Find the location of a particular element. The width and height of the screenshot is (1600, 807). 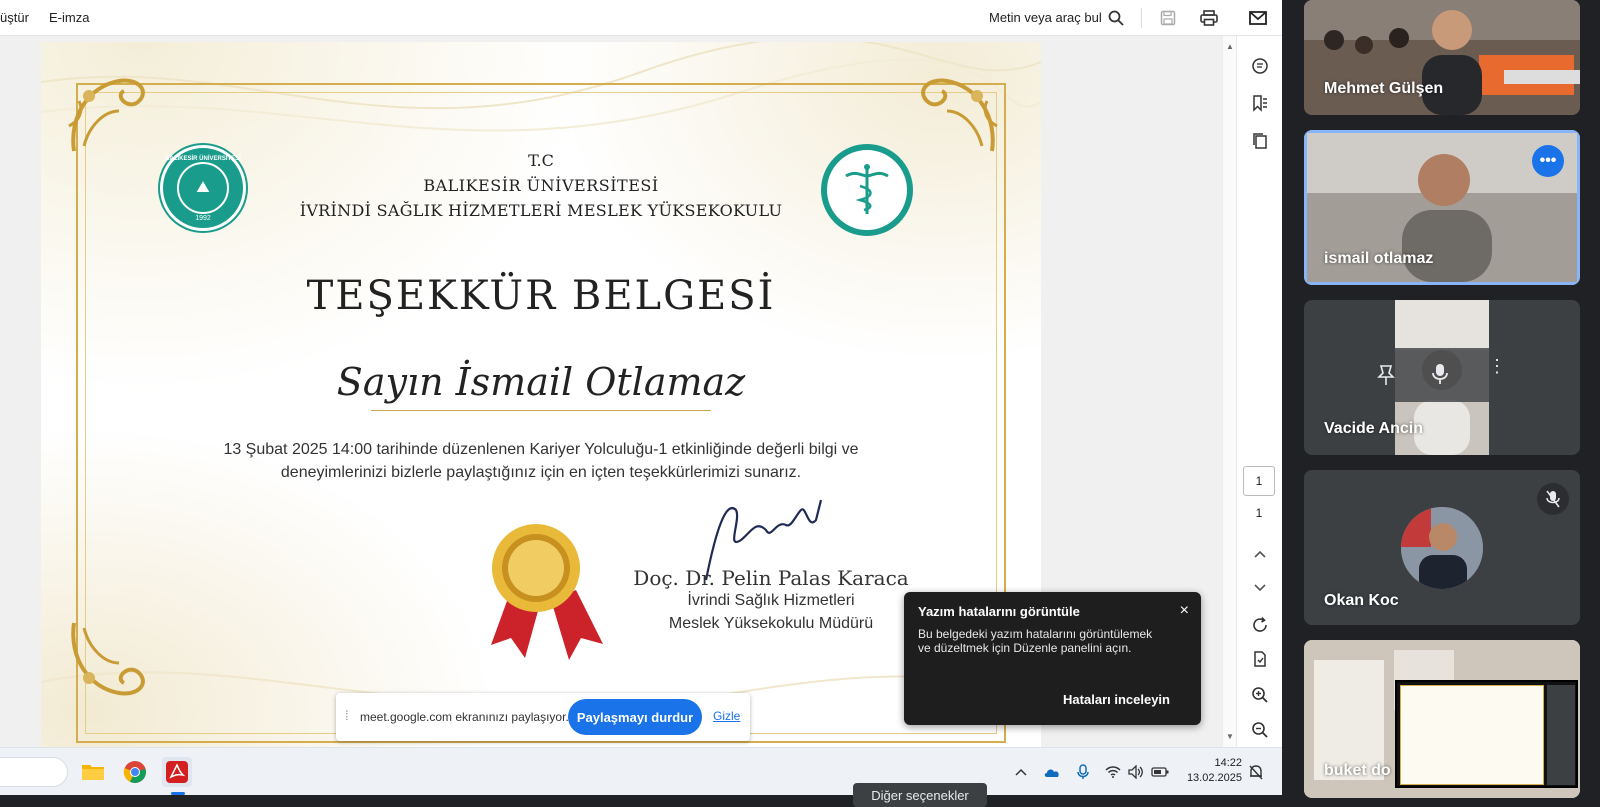

hide-link: Gizle is located at coordinates (726, 716).